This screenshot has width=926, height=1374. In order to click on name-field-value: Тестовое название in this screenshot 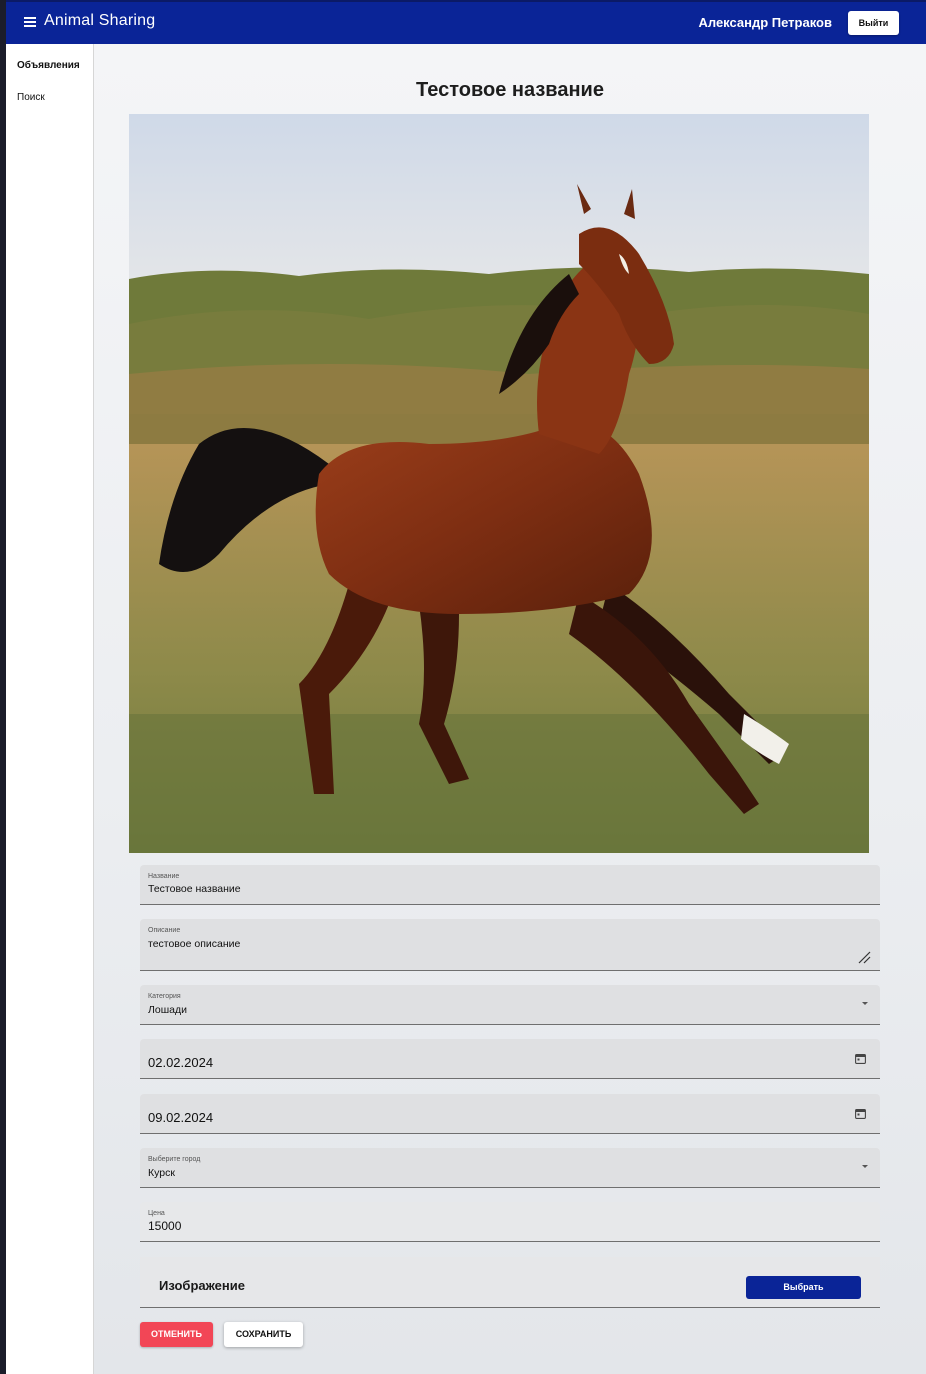, I will do `click(194, 889)`.